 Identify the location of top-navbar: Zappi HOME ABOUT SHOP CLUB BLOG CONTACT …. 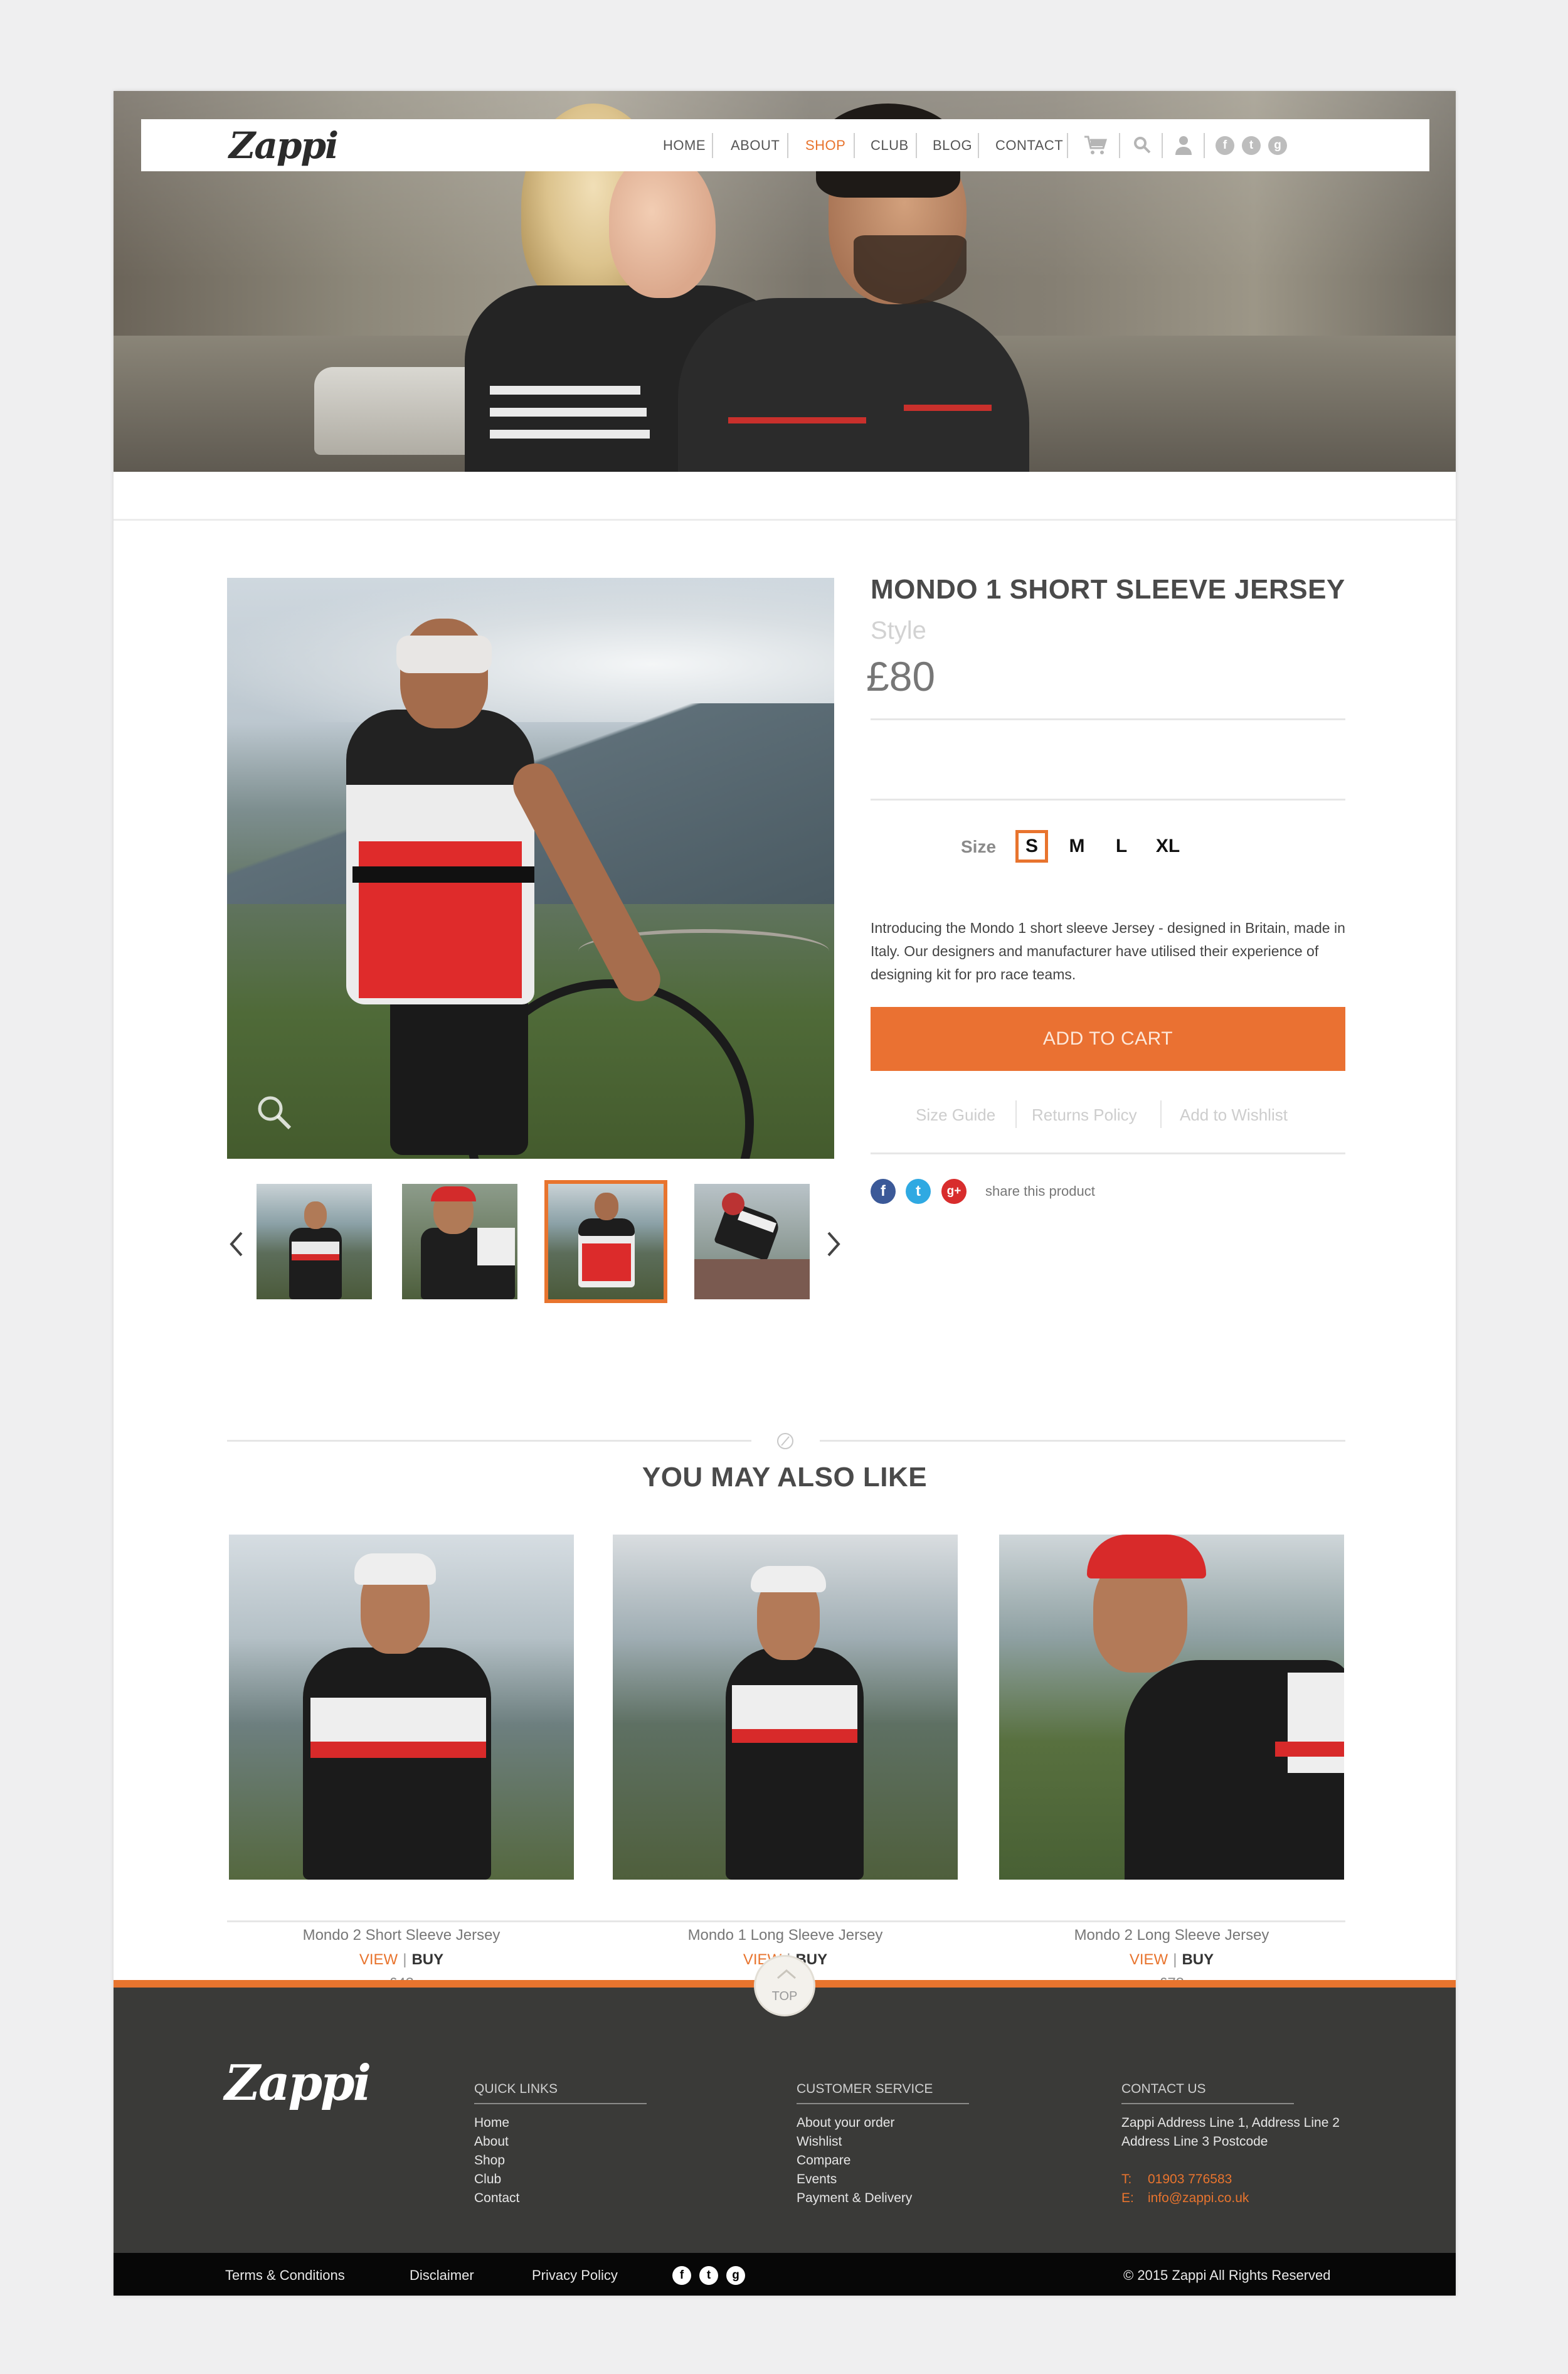
(785, 145).